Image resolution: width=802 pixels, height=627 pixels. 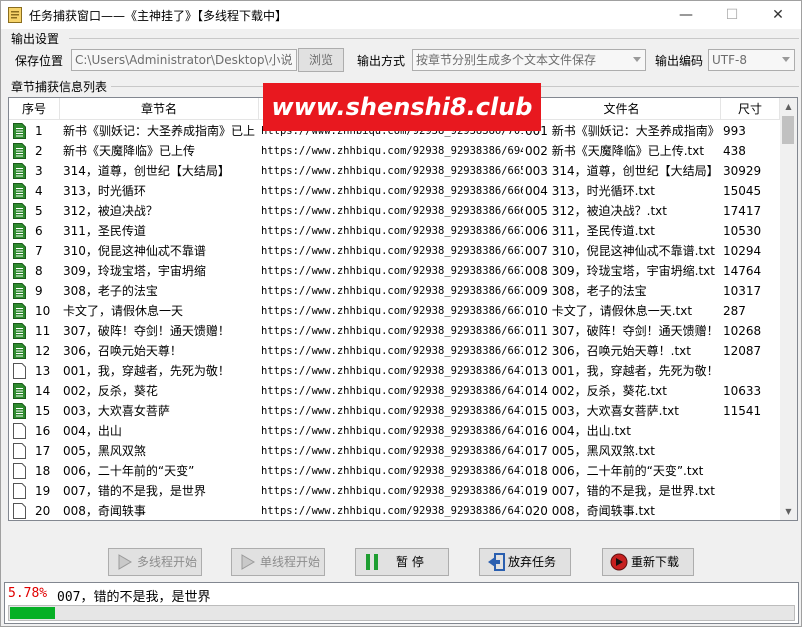 I want to click on cell-filename: 009 308，老子的法宝, so click(x=586, y=291).